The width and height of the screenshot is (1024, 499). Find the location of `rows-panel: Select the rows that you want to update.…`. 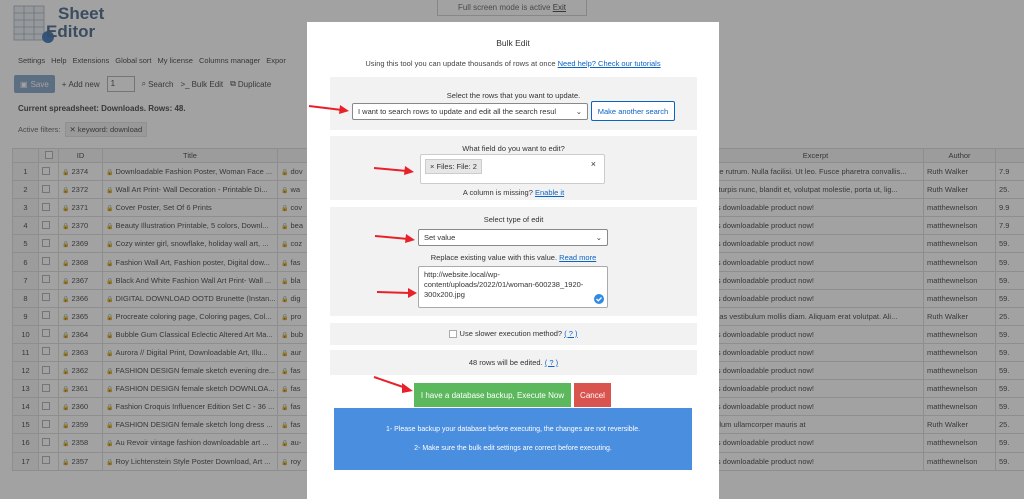

rows-panel: Select the rows that you want to update.… is located at coordinates (513, 103).